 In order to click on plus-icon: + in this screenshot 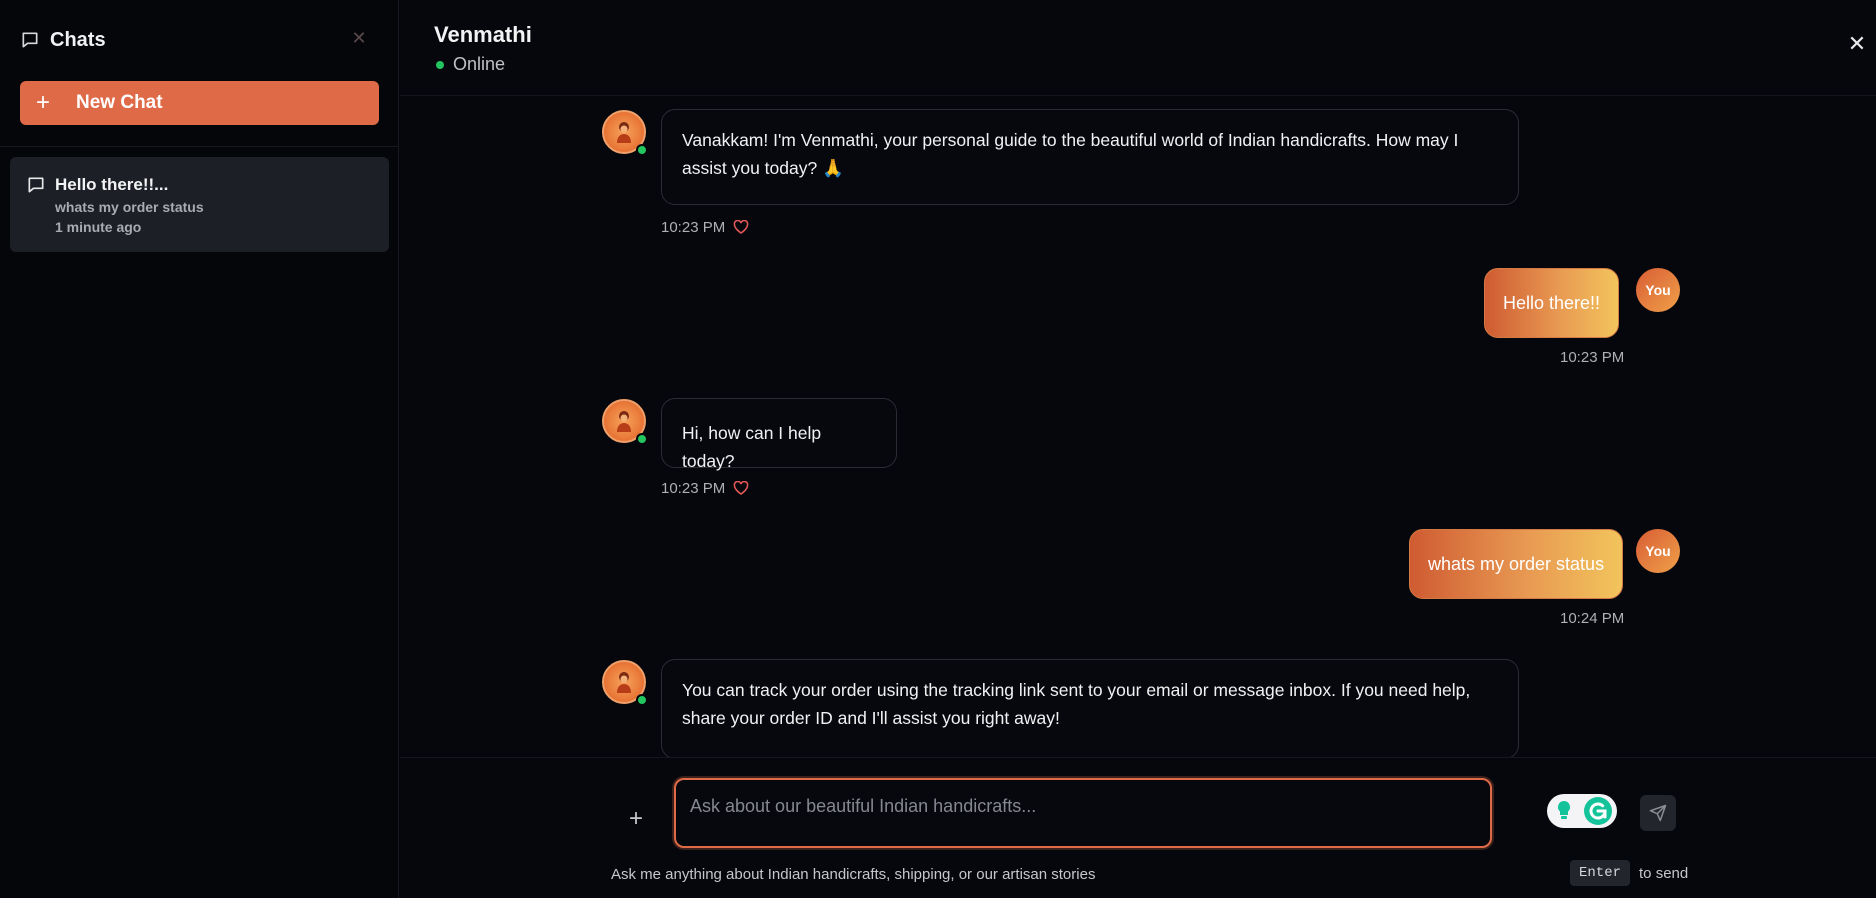, I will do `click(43, 102)`.